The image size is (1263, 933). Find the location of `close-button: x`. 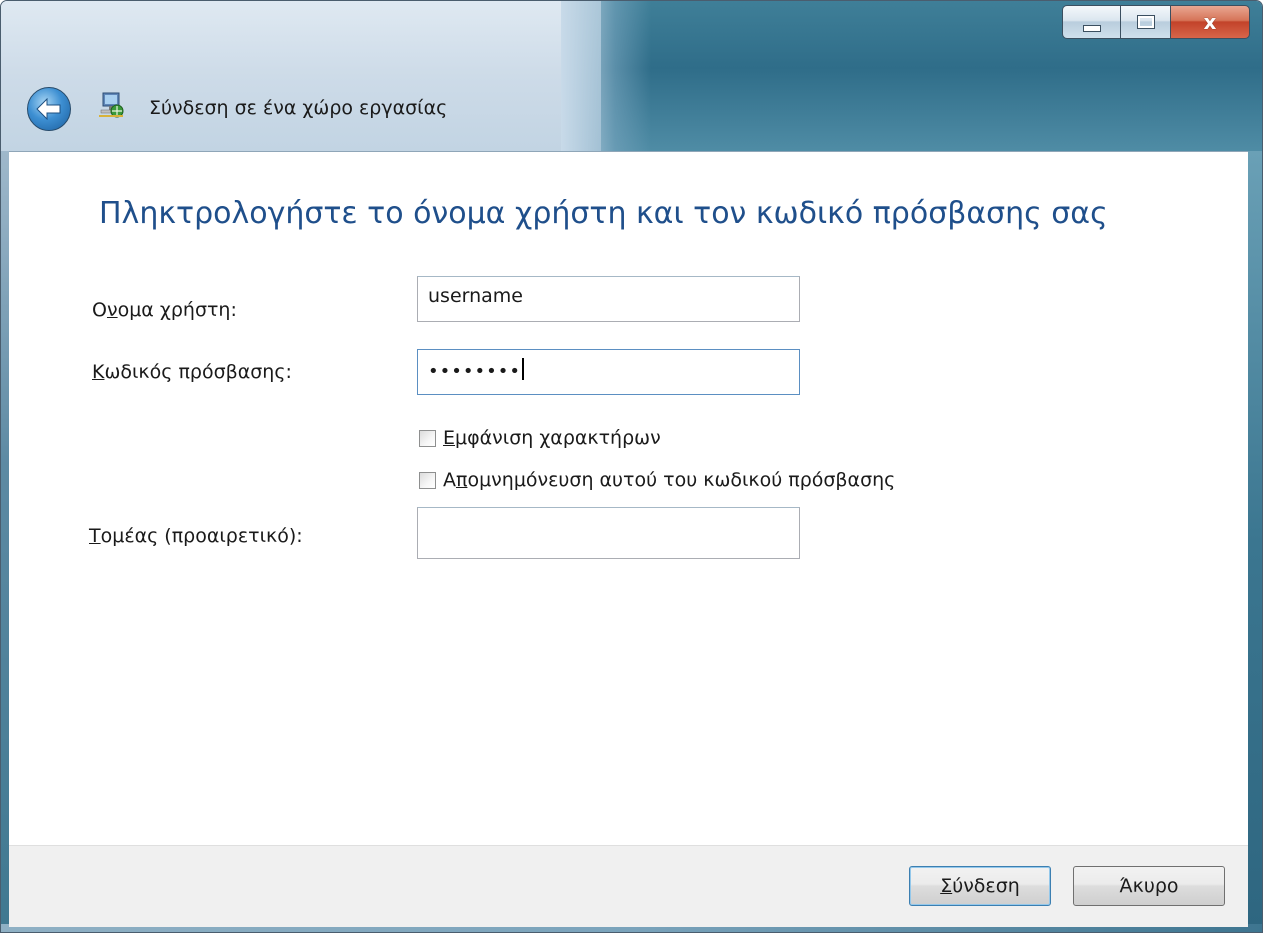

close-button: x is located at coordinates (1210, 22).